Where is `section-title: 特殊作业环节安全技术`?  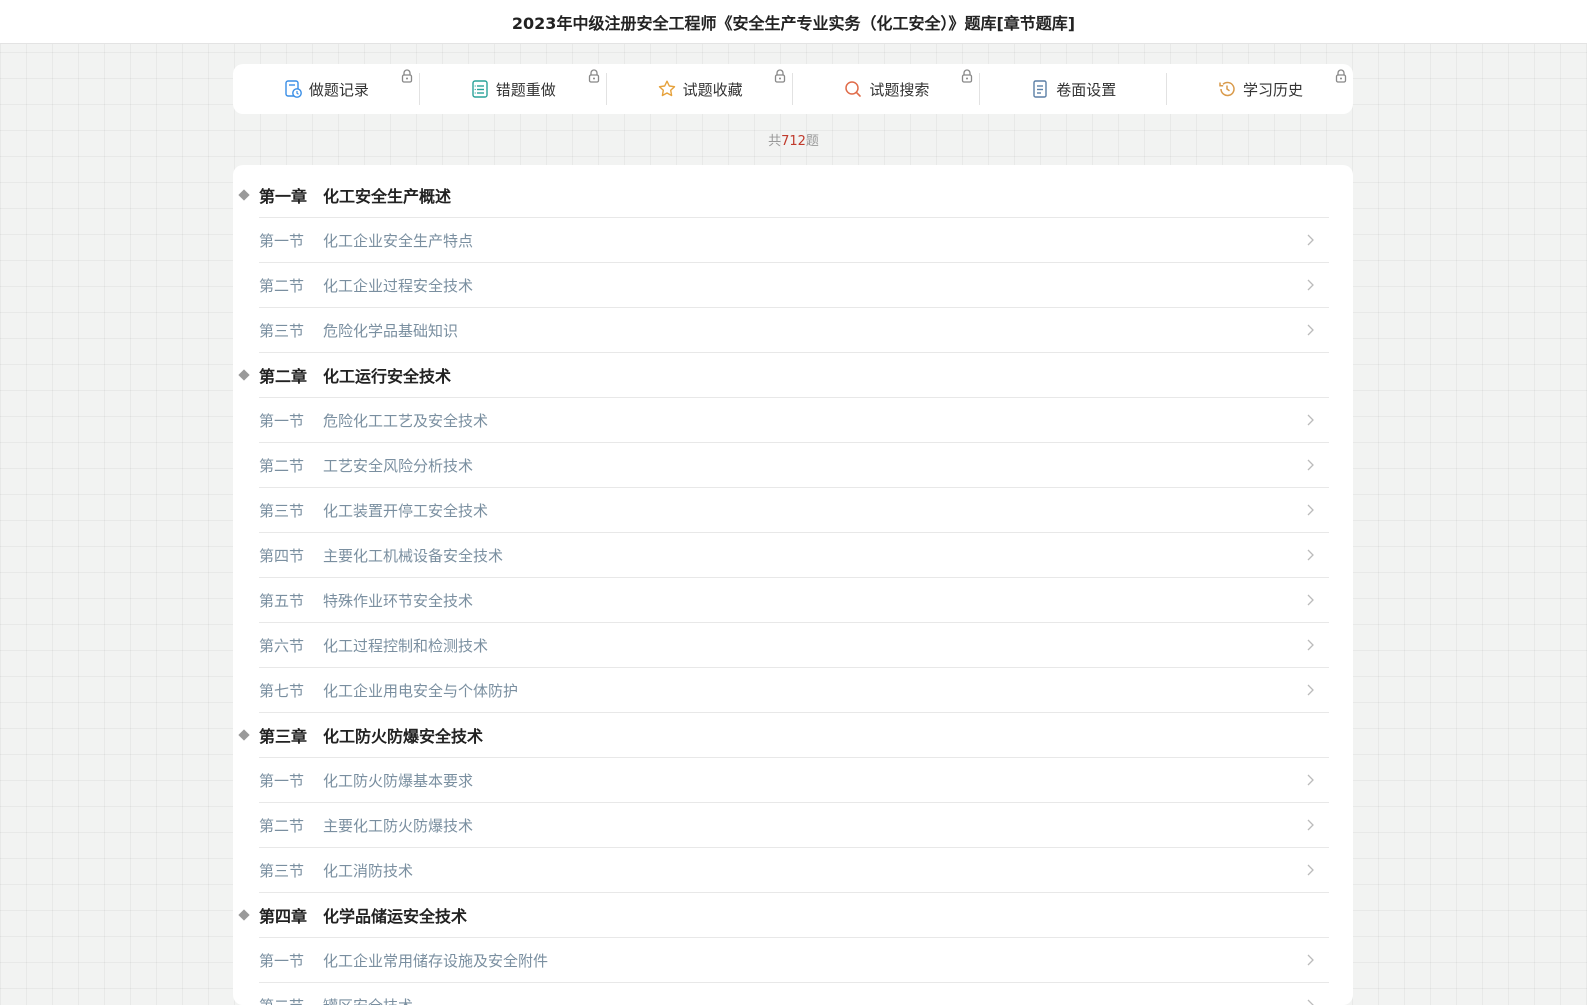 section-title: 特殊作业环节安全技术 is located at coordinates (398, 600).